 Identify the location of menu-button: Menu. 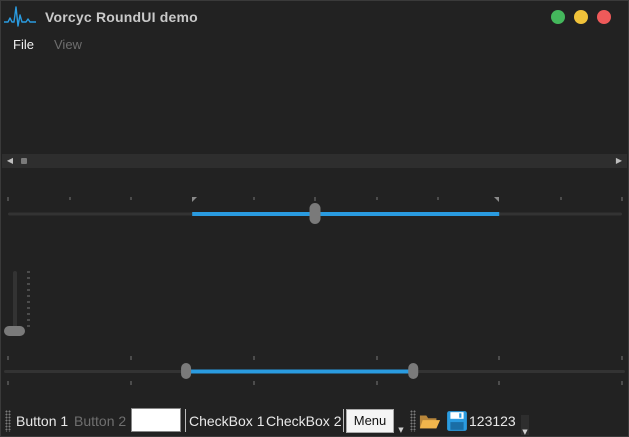
(370, 421).